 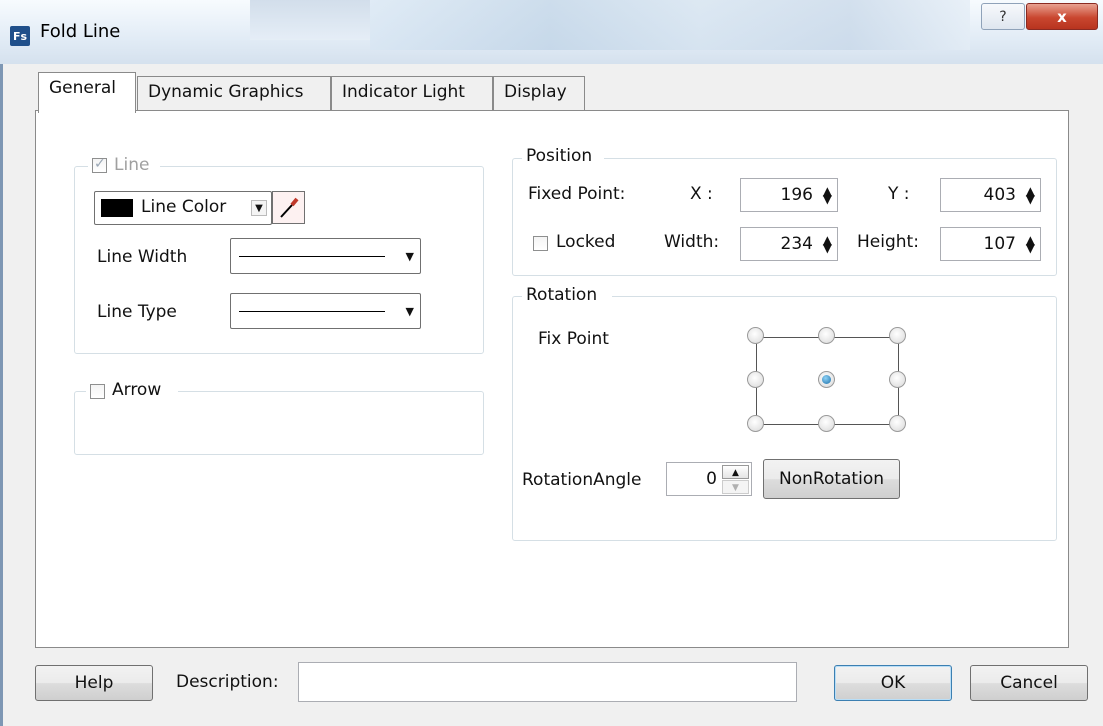 What do you see at coordinates (826, 379) in the screenshot?
I see `fix-point-center` at bounding box center [826, 379].